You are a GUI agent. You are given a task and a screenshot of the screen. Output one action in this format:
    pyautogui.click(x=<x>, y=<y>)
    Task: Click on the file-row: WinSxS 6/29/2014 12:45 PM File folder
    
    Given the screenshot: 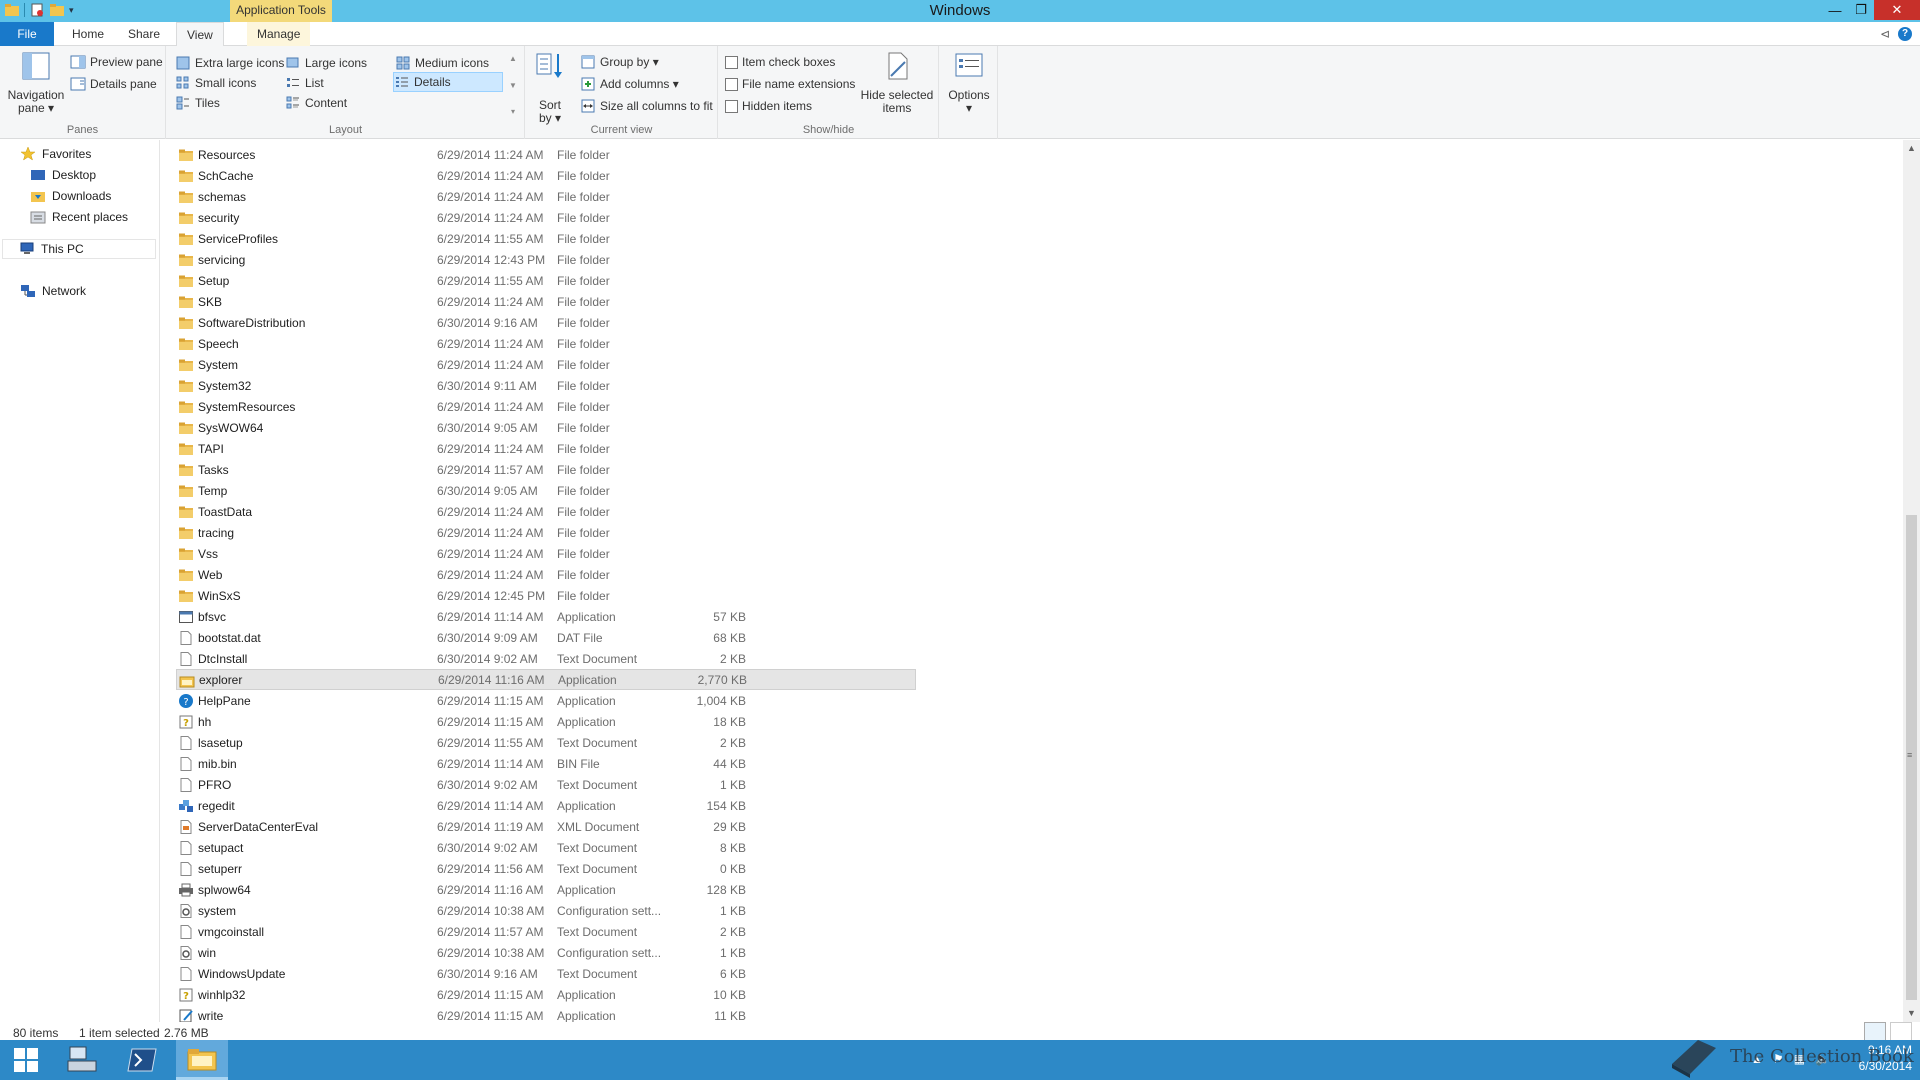 What is the action you would take?
    pyautogui.click(x=546, y=595)
    